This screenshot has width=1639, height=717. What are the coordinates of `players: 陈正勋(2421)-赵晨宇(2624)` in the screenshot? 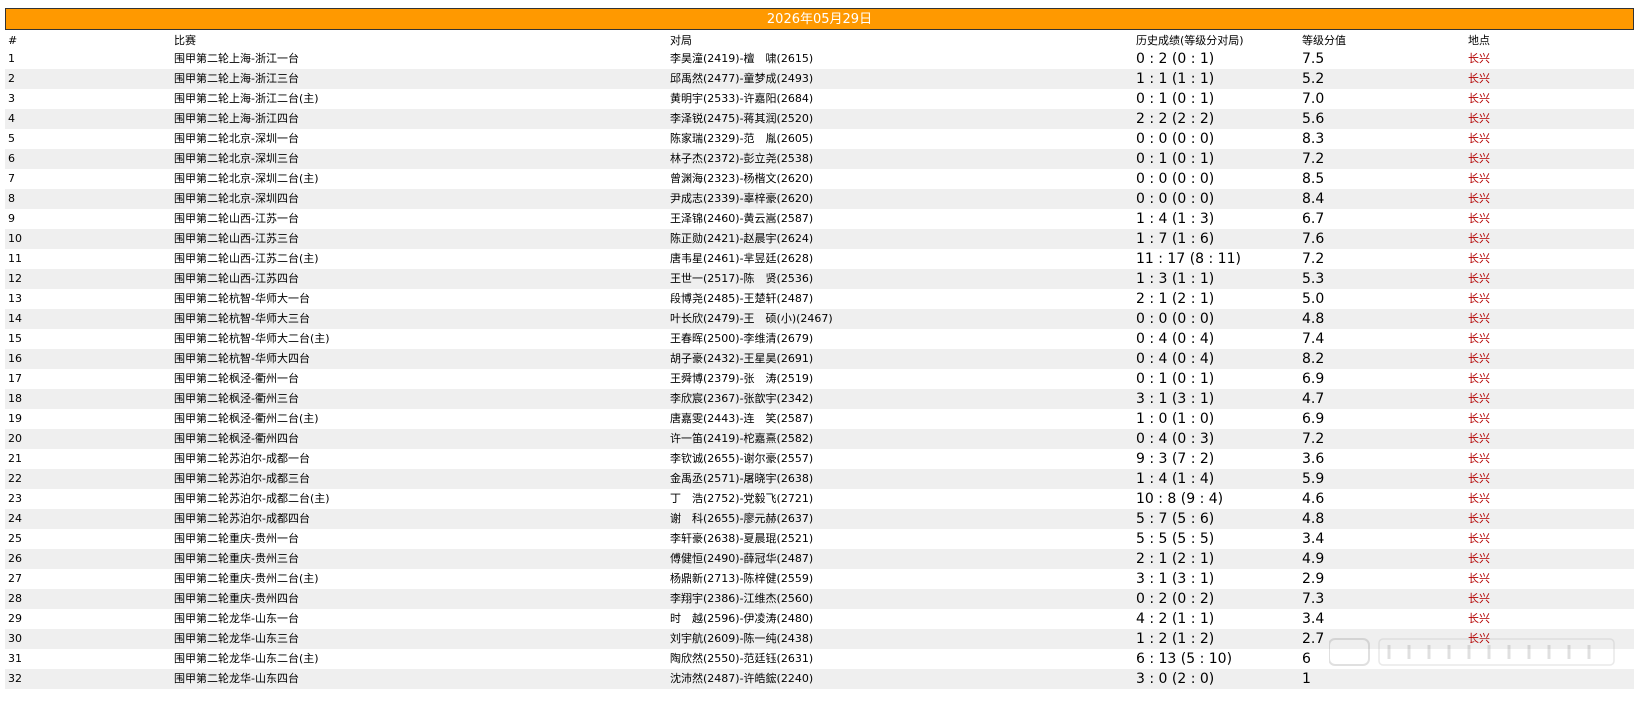 It's located at (900, 239).